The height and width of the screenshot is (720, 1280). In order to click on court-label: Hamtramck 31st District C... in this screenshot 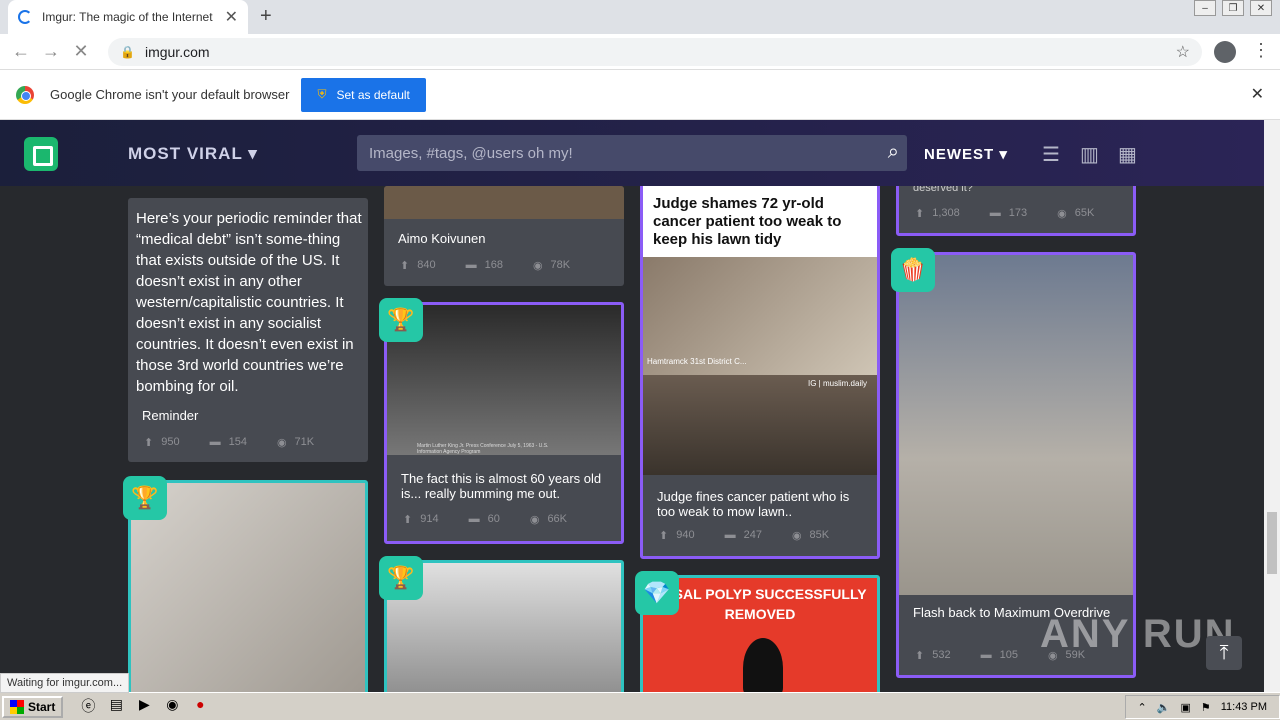, I will do `click(697, 361)`.